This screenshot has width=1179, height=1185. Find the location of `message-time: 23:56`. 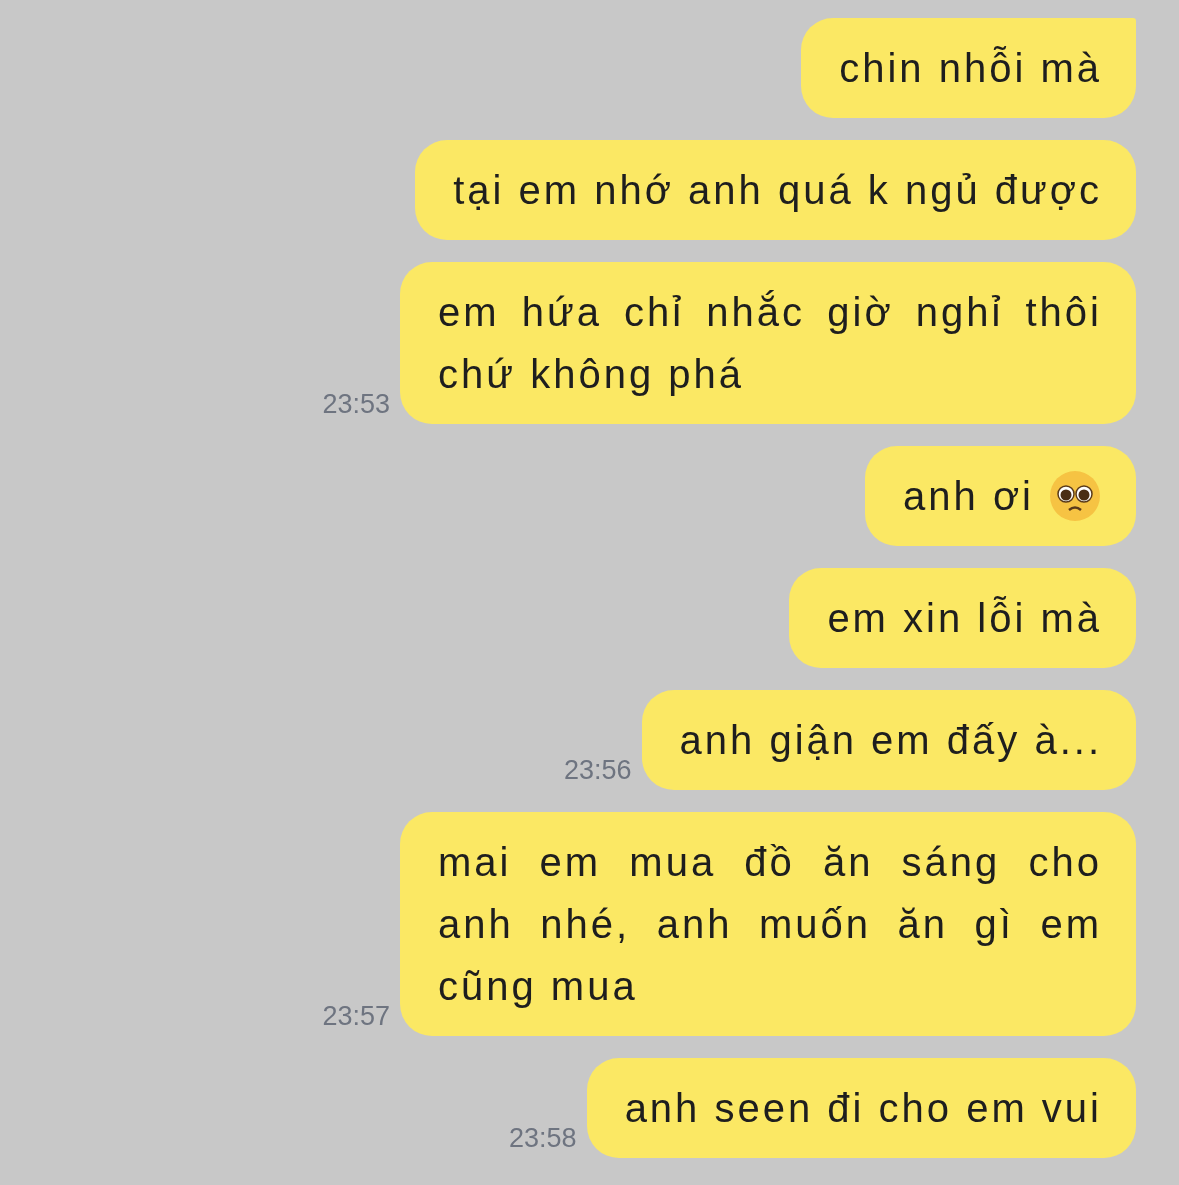

message-time: 23:56 is located at coordinates (597, 770).